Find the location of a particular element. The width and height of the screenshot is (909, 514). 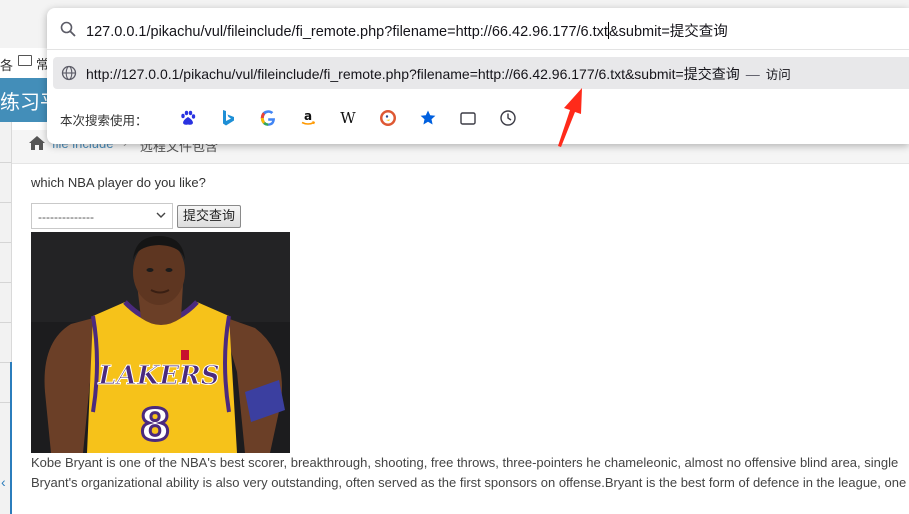

chevron-down-icon is located at coordinates (161, 215).